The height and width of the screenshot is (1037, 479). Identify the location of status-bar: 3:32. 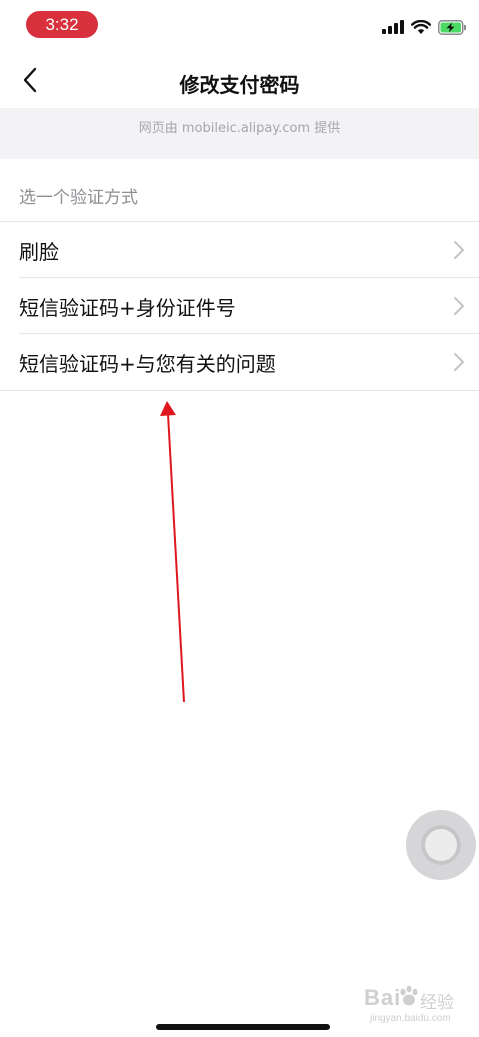
(239, 24).